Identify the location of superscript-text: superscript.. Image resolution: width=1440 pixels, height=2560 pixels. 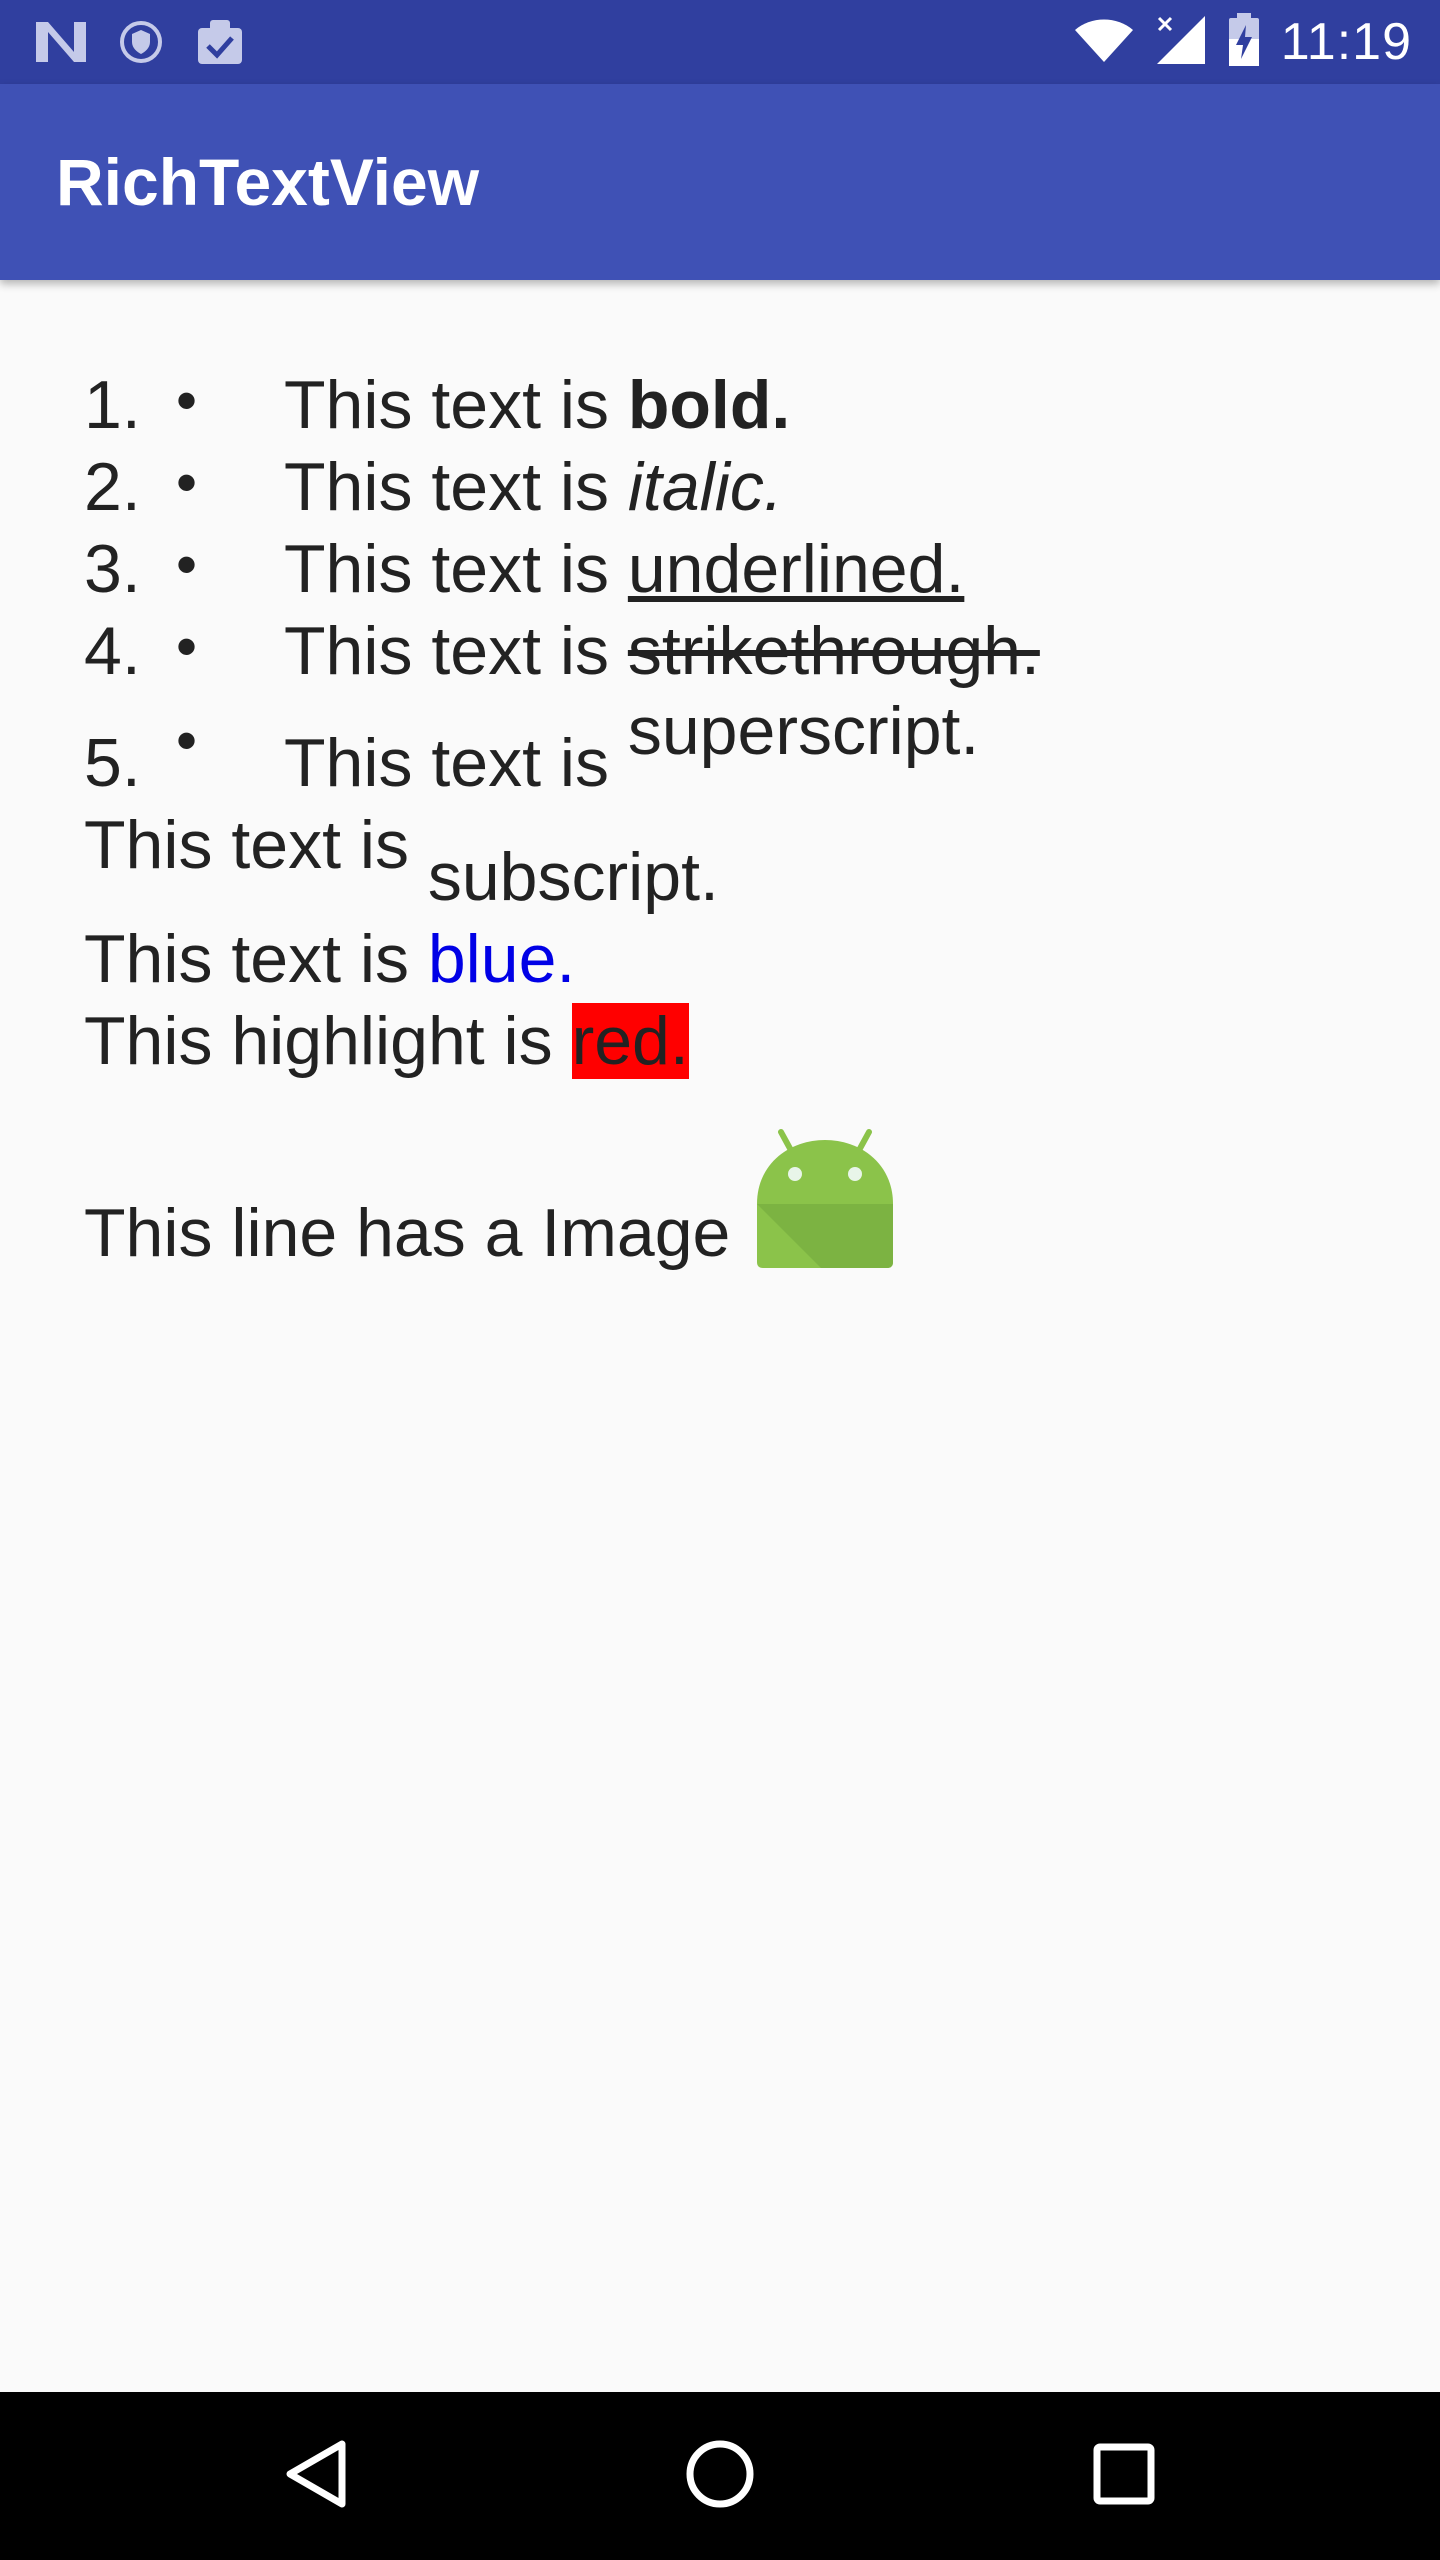
(803, 731).